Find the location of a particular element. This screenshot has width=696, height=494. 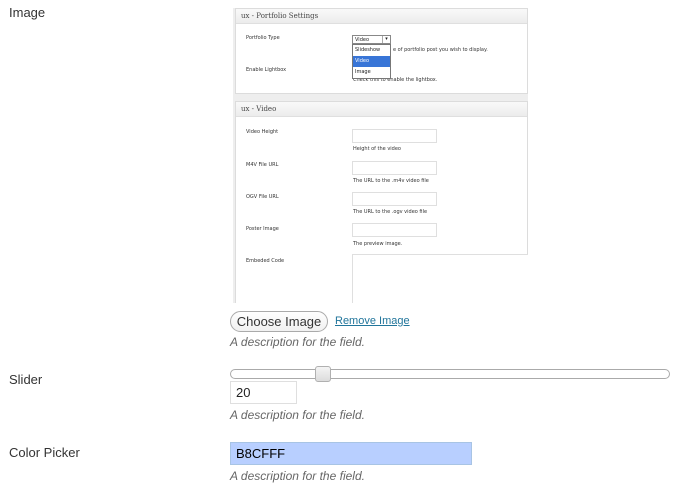

portfolio-type-label: Portfolio Type is located at coordinates (263, 38).